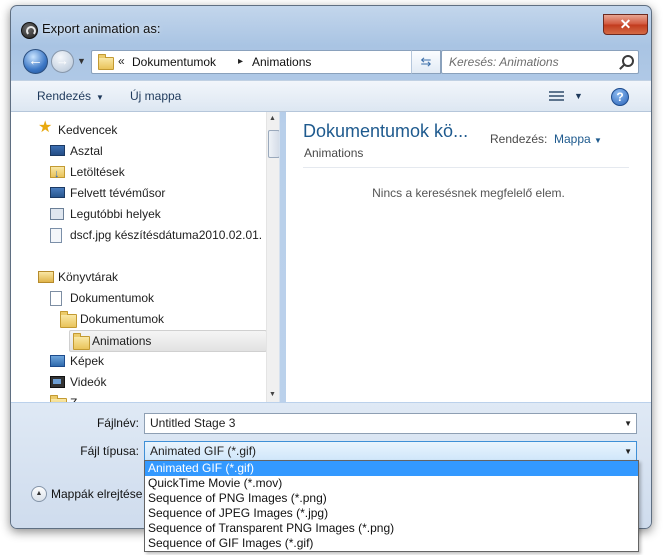  I want to click on organize-button: Rendezés ▼, so click(70, 96).